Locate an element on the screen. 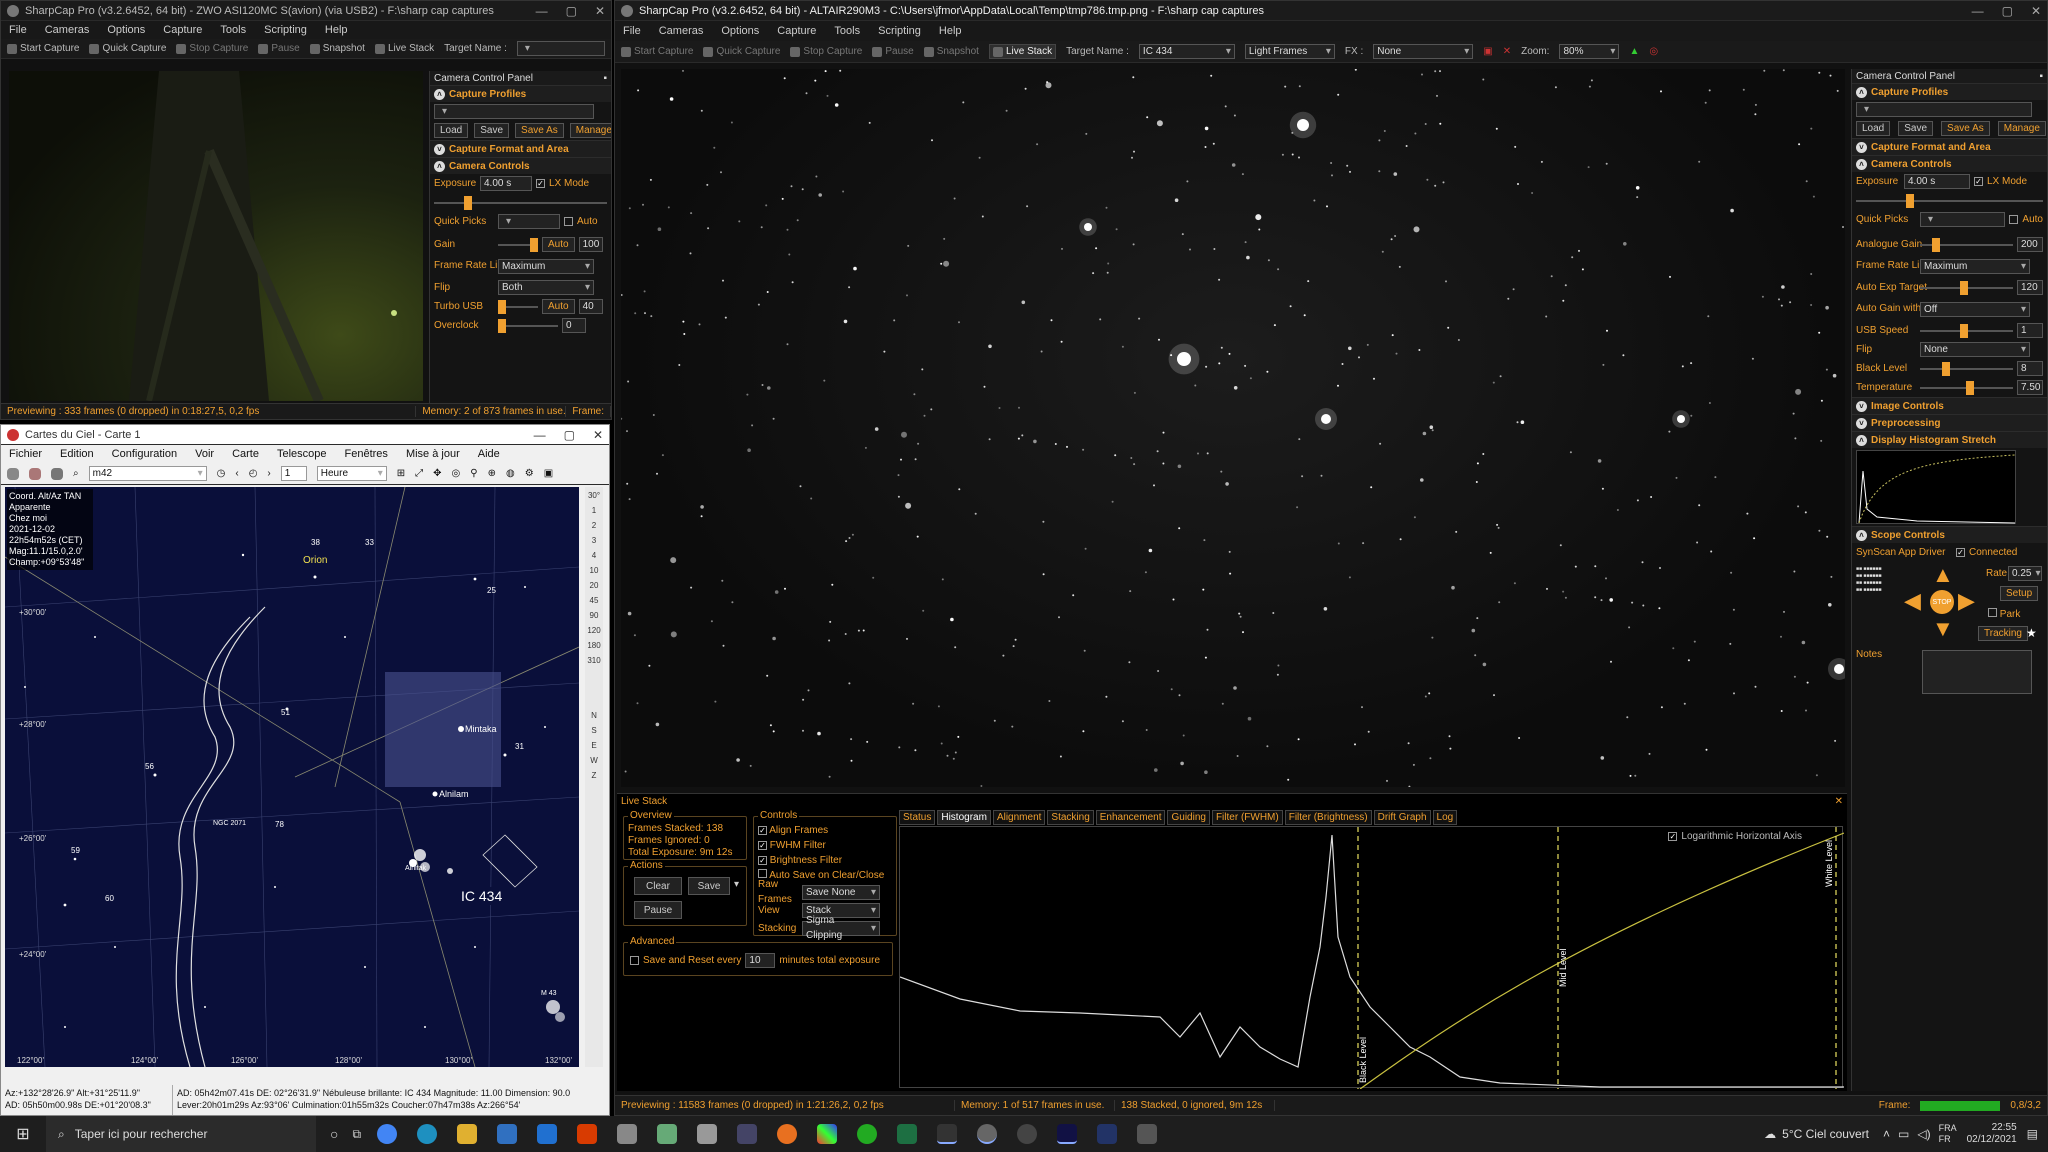  menu-cameras: Cameras is located at coordinates (67, 30).